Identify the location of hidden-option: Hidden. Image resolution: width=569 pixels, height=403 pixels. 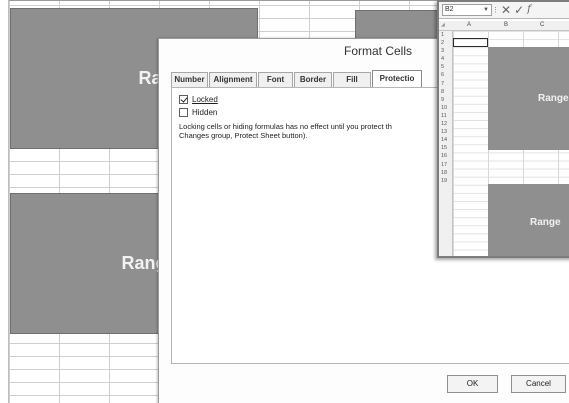
(198, 112).